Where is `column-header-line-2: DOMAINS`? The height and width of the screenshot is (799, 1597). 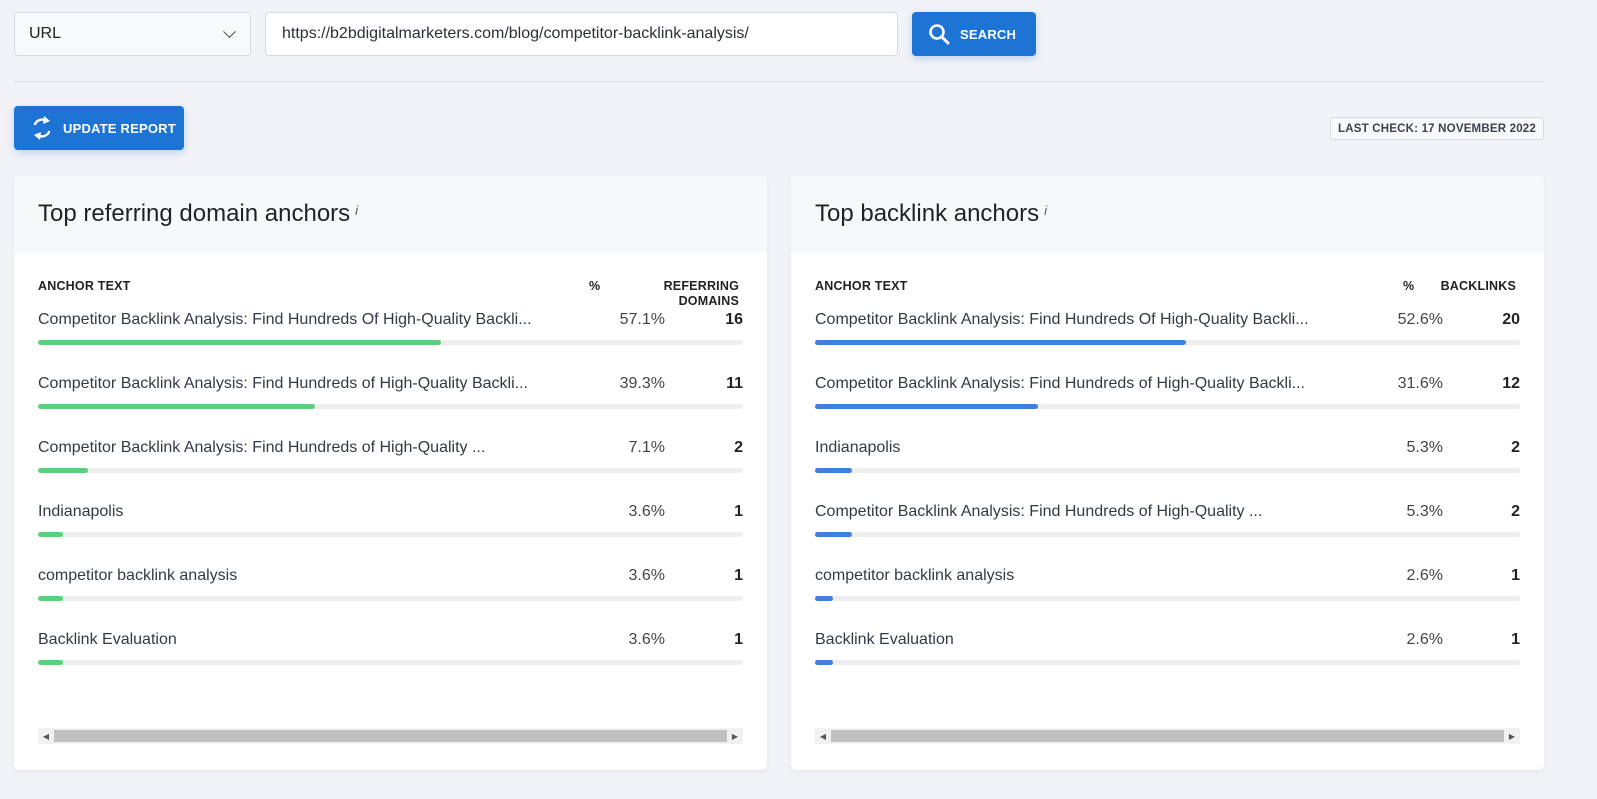 column-header-line-2: DOMAINS is located at coordinates (708, 301).